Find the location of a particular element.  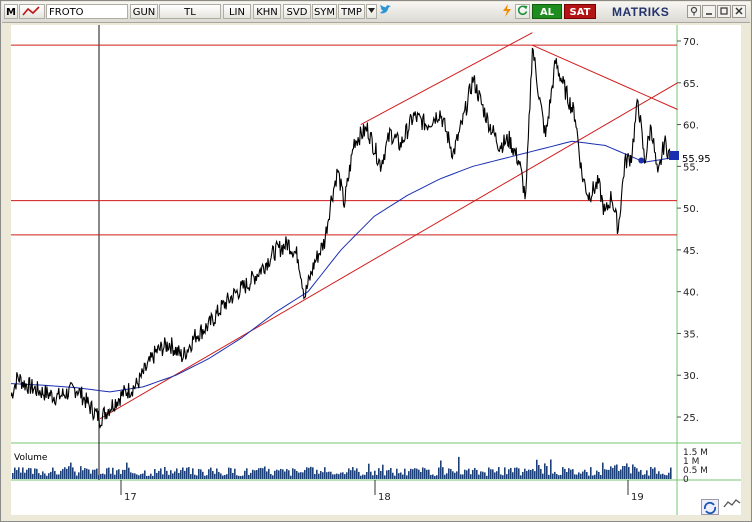

minimize-icon is located at coordinates (709, 11).